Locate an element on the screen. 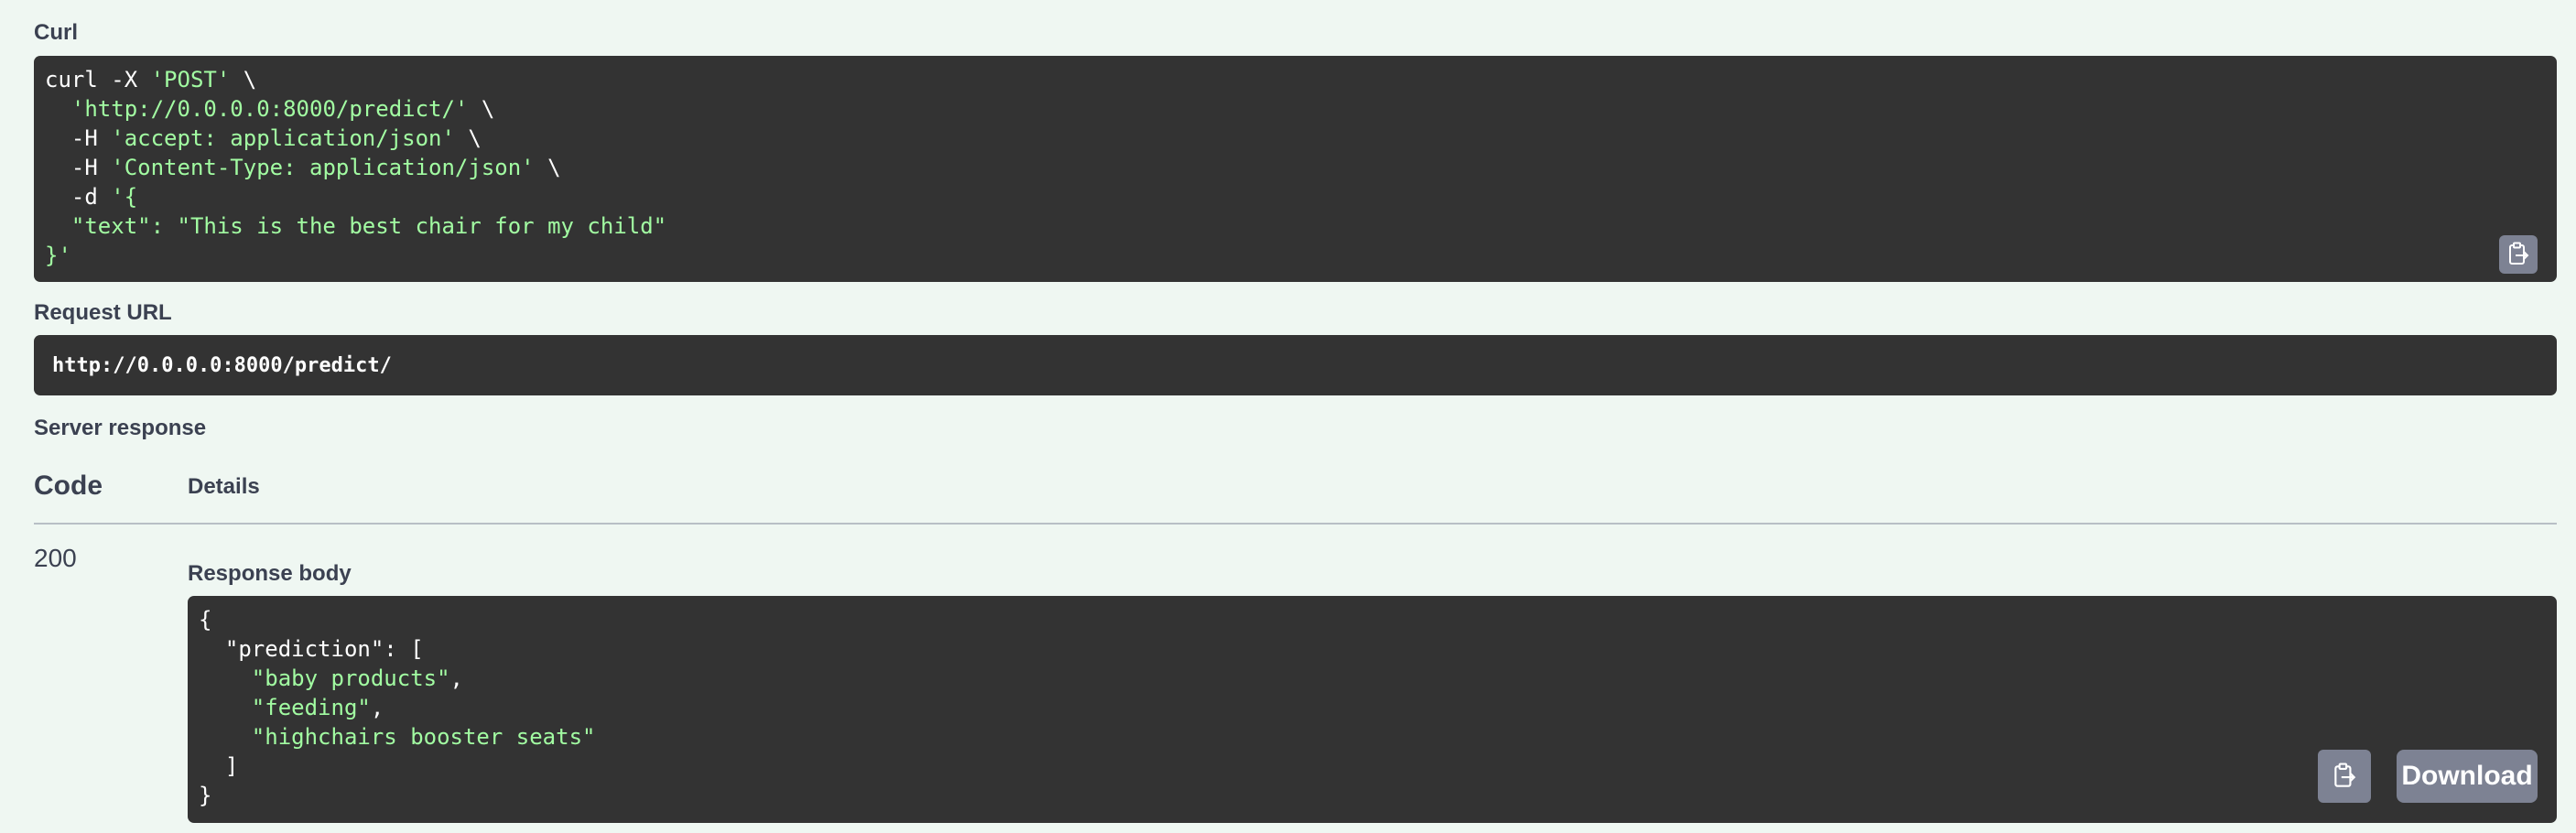  request-url-value: http://0.0.0.0:8000/predict/ is located at coordinates (222, 365).